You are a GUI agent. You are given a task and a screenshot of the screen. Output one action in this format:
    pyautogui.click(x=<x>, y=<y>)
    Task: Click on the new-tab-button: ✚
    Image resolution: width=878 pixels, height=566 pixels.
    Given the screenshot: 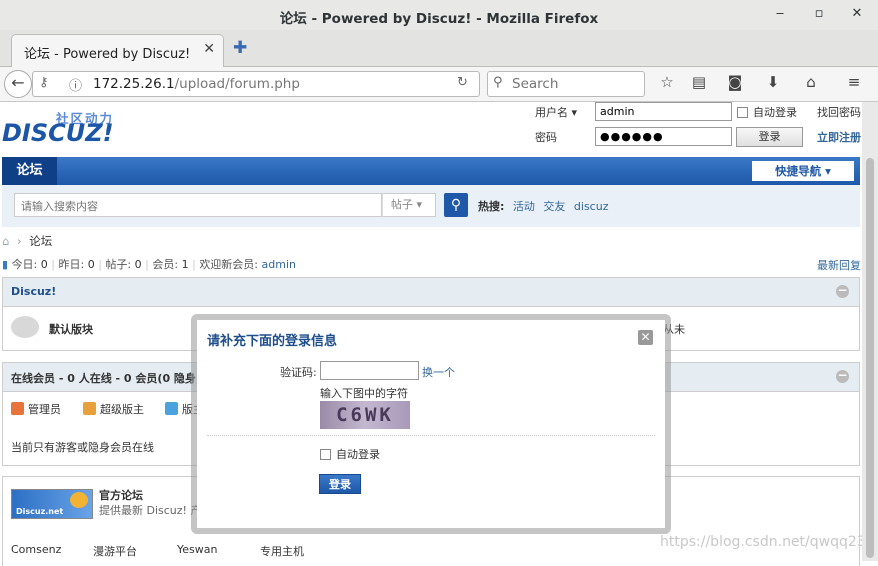 What is the action you would take?
    pyautogui.click(x=240, y=48)
    